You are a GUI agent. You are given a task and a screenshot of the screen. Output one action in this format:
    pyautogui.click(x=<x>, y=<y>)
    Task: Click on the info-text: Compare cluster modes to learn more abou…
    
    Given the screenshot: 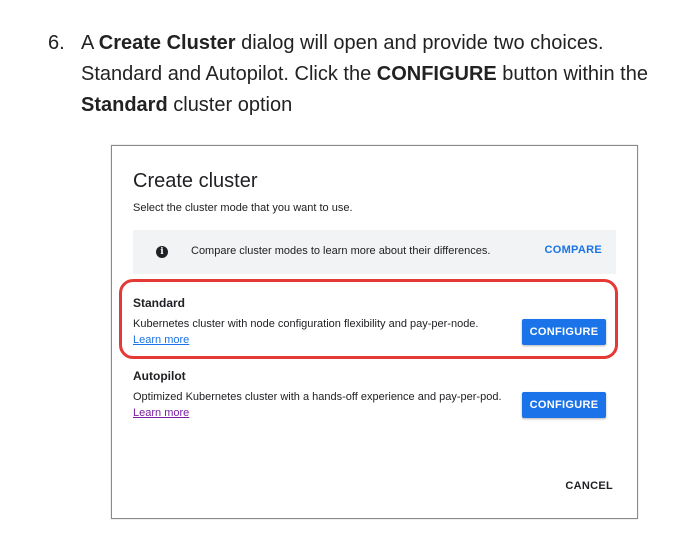 What is the action you would take?
    pyautogui.click(x=341, y=251)
    